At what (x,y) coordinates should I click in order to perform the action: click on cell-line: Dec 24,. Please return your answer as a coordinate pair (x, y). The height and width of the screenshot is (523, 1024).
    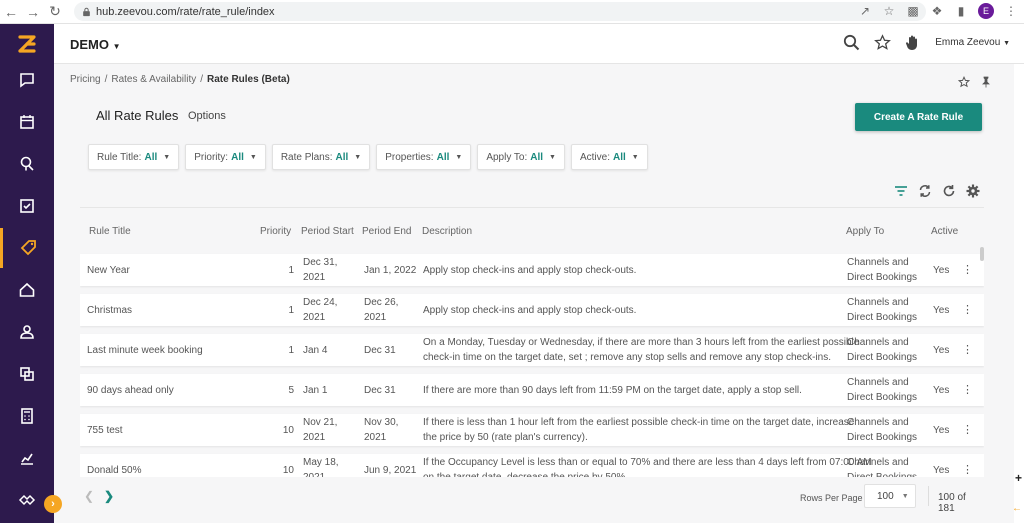
    Looking at the image, I should click on (320, 302).